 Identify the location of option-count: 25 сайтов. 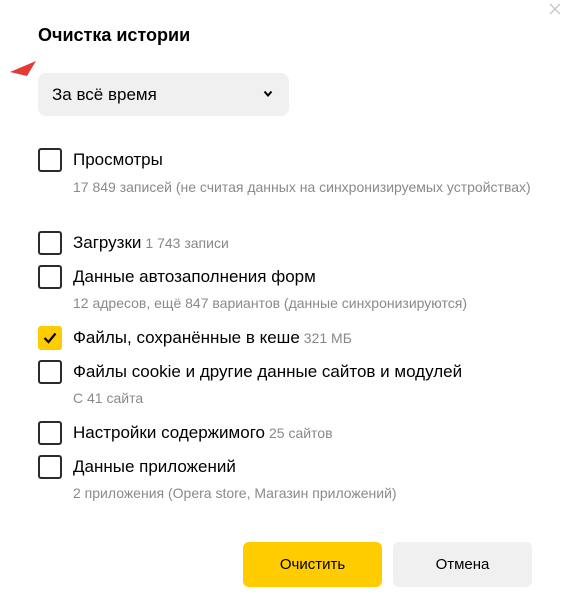
(300, 433).